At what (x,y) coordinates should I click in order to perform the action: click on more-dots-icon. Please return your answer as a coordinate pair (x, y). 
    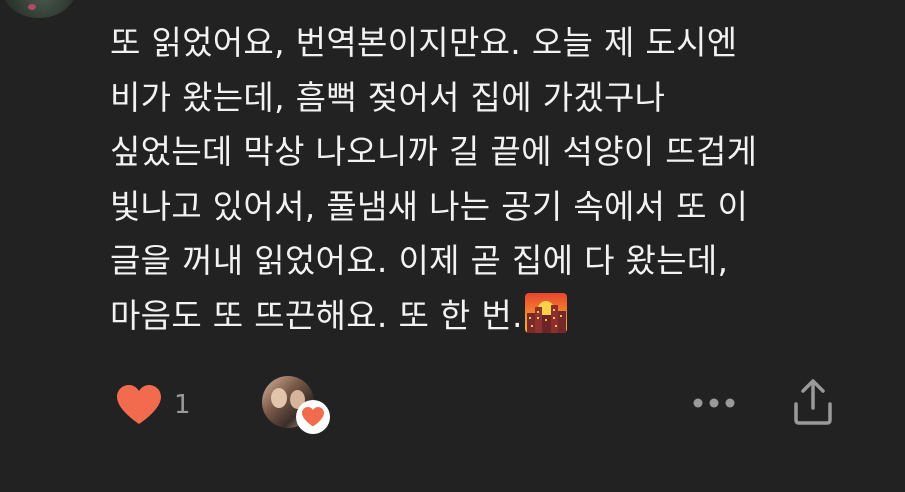
    Looking at the image, I should click on (714, 403).